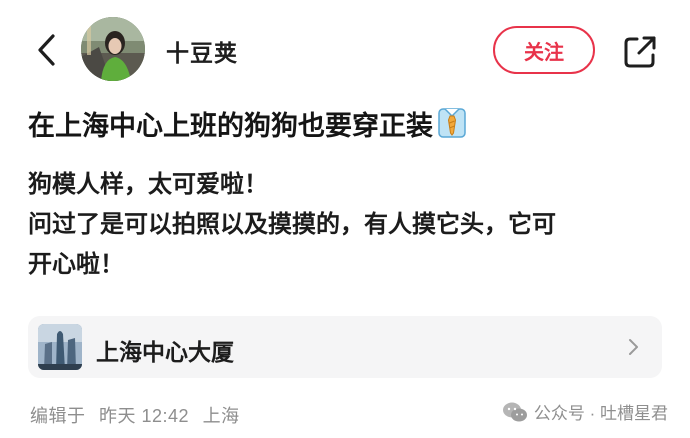 Image resolution: width=690 pixels, height=438 pixels. Describe the element at coordinates (292, 224) in the screenshot. I see `post-body-line: 问过了是可以拍照以及摸摸的，有人摸它头，它可` at that location.